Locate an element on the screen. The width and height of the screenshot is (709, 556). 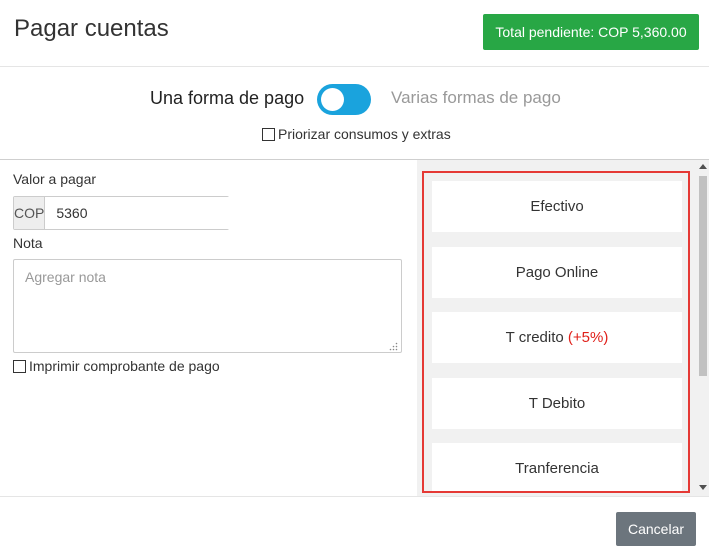
method-efectivo: Efectivo is located at coordinates (557, 206).